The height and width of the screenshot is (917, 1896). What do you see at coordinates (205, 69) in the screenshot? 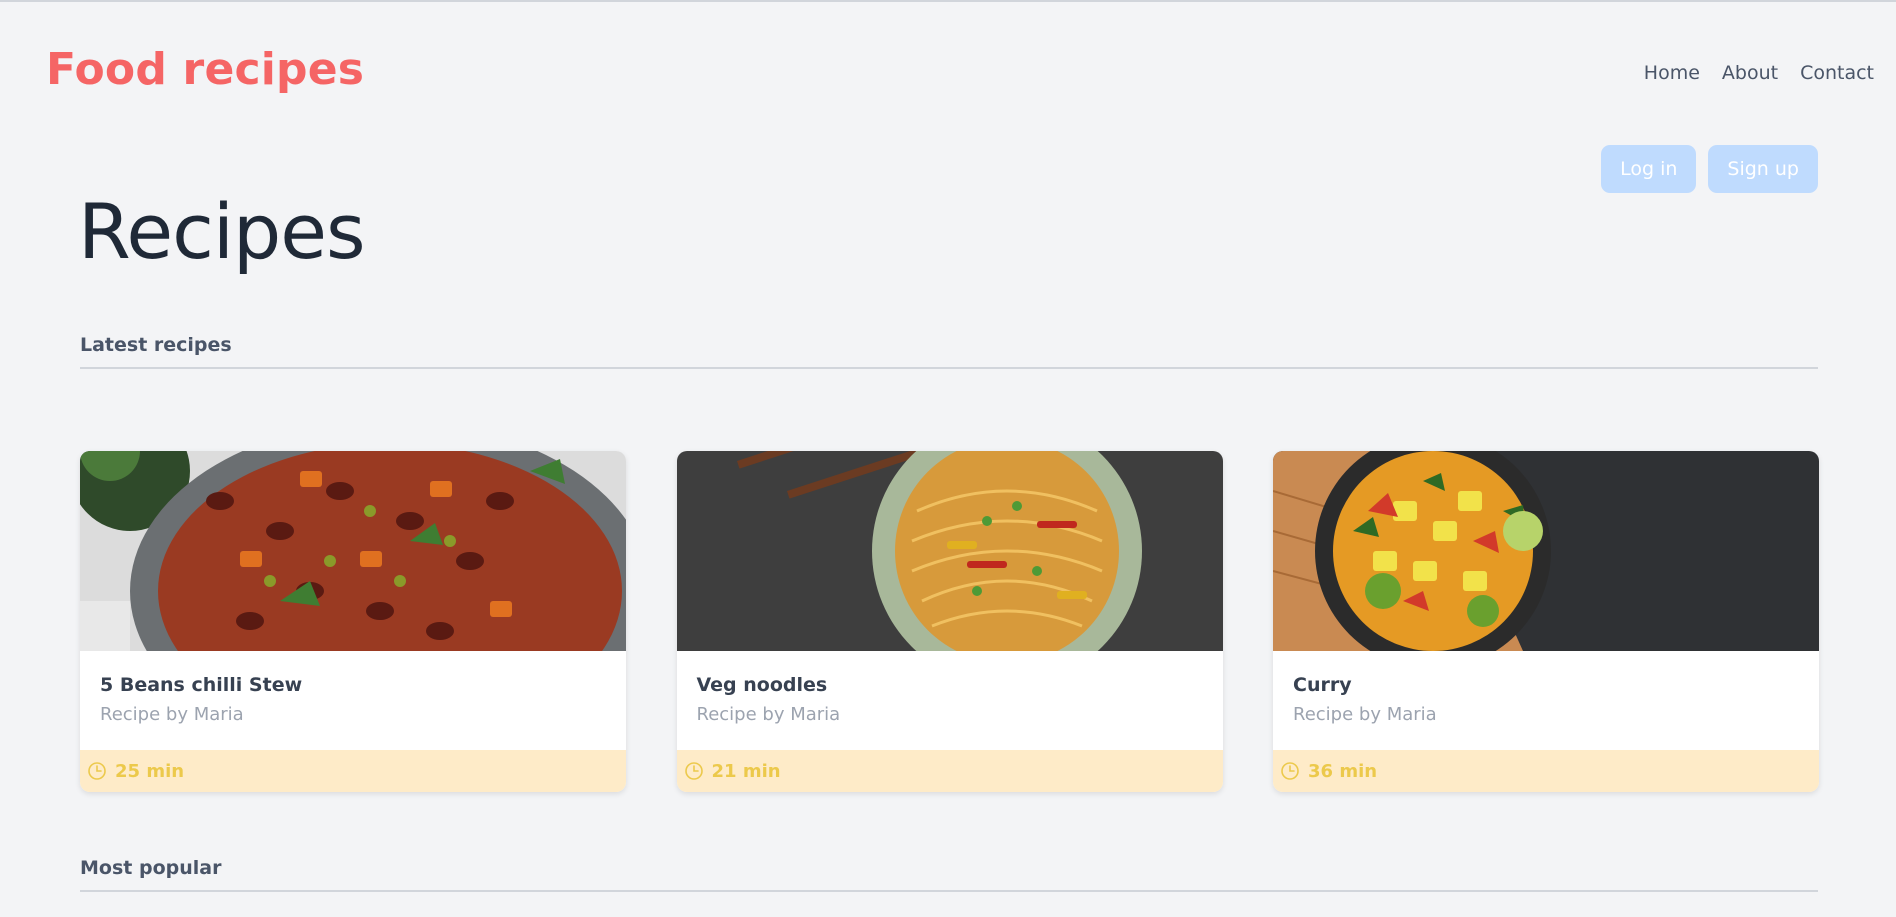
I see `brand-logo: Food recipes` at bounding box center [205, 69].